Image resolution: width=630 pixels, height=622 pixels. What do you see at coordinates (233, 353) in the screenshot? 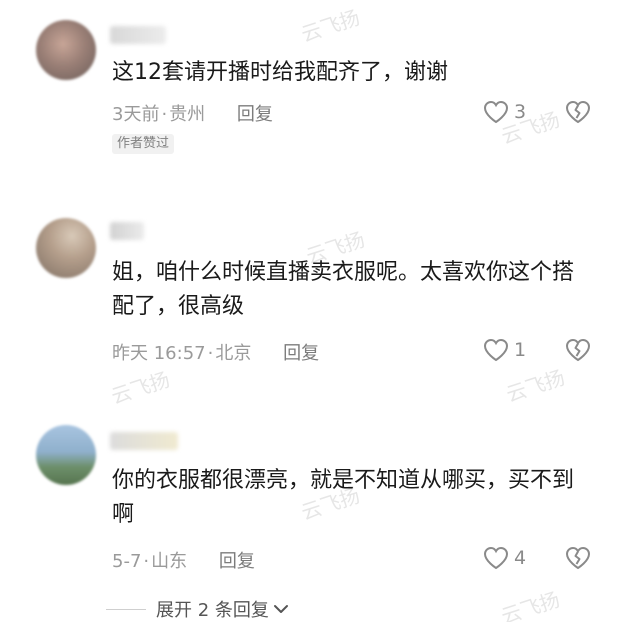
I see `comment-location: 北京` at bounding box center [233, 353].